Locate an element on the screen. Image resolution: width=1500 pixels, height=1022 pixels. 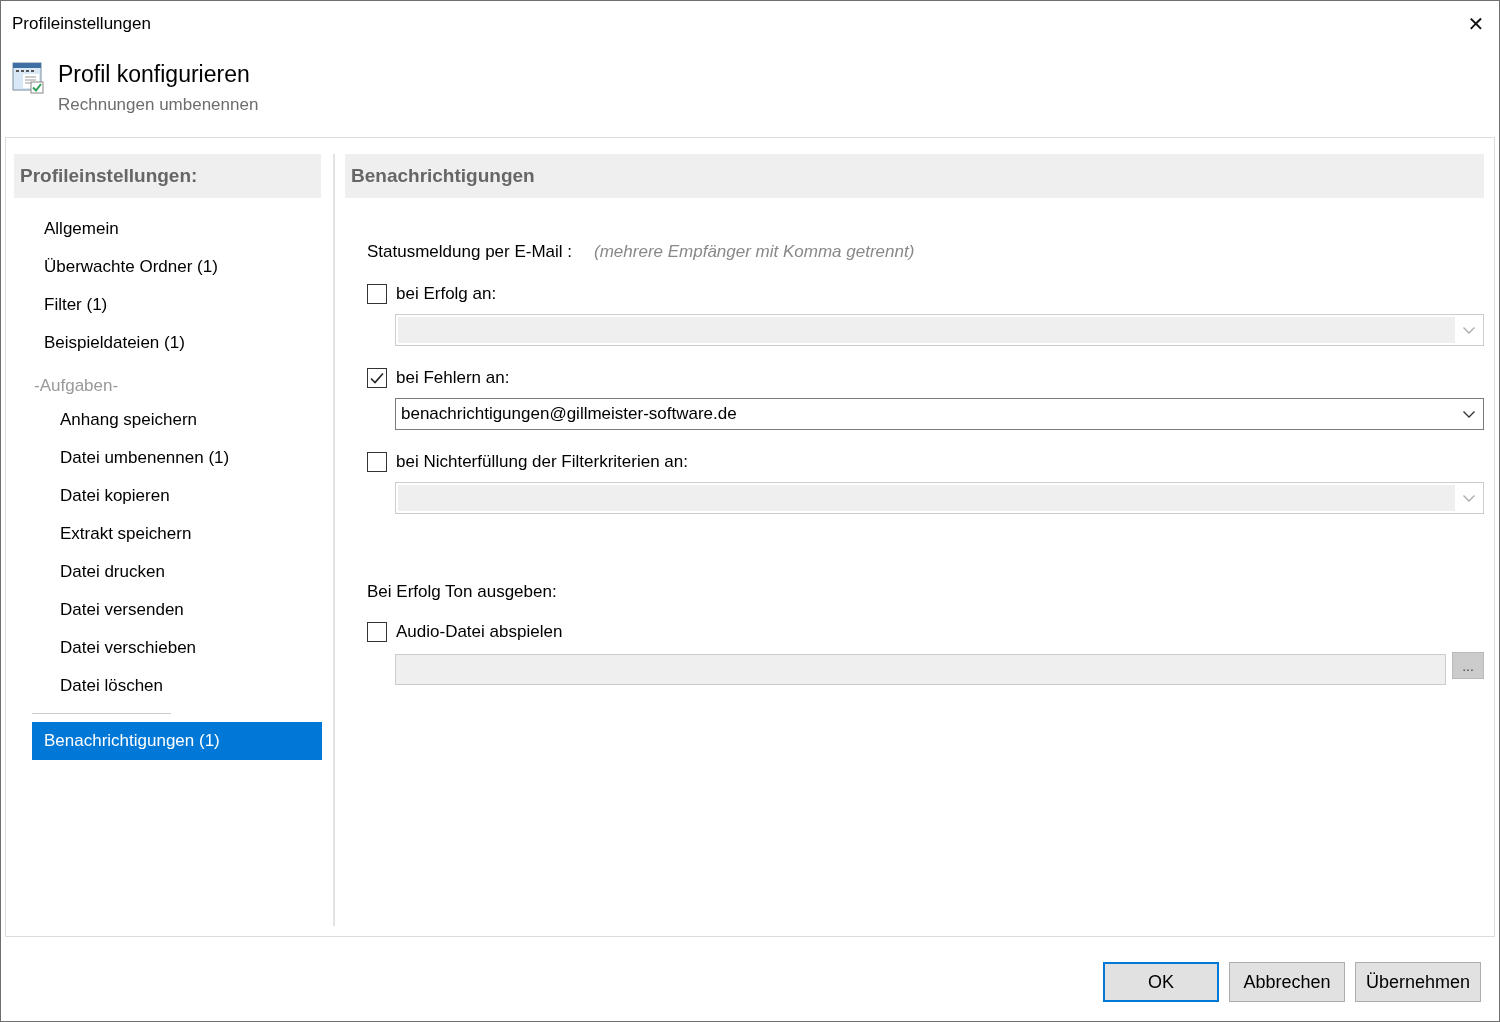
window-title: Profileinstellungen is located at coordinates (81, 23).